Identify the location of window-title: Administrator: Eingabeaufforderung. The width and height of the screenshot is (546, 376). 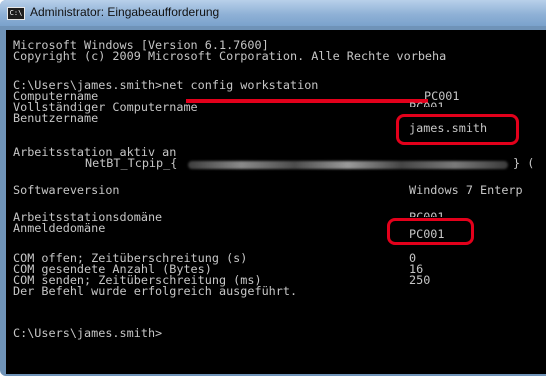
(125, 12).